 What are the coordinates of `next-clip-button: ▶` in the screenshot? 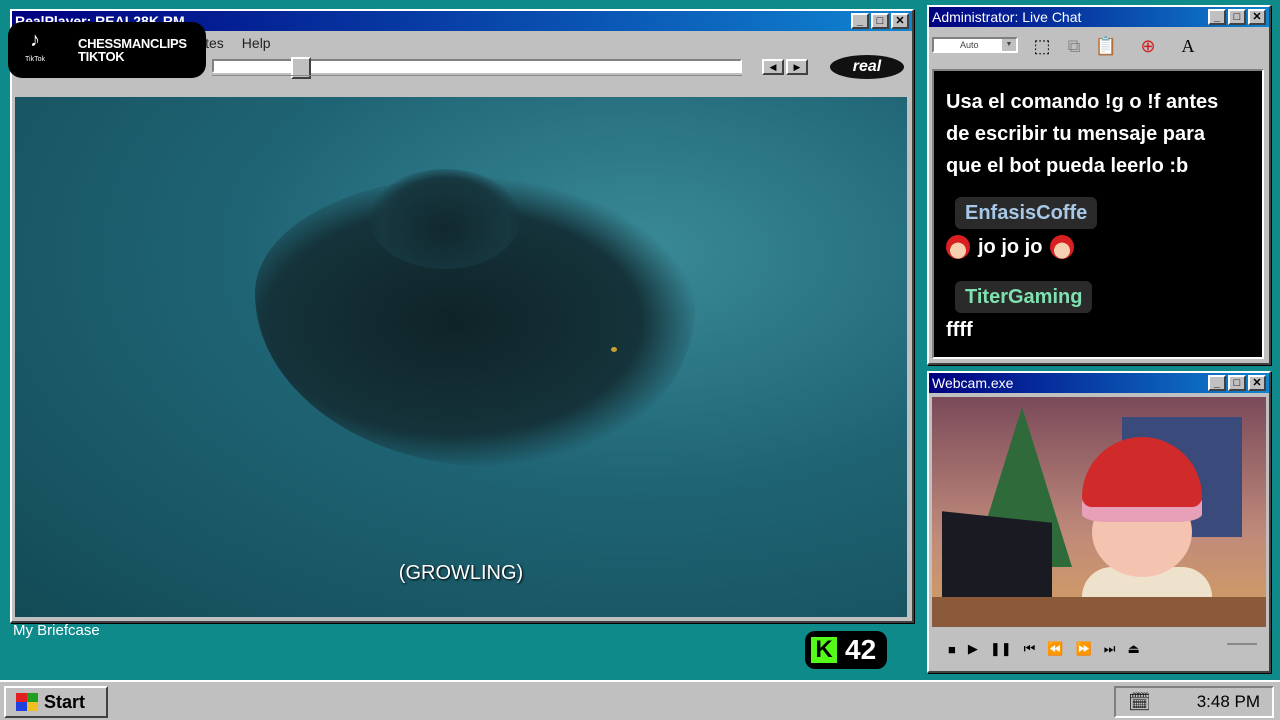 It's located at (797, 67).